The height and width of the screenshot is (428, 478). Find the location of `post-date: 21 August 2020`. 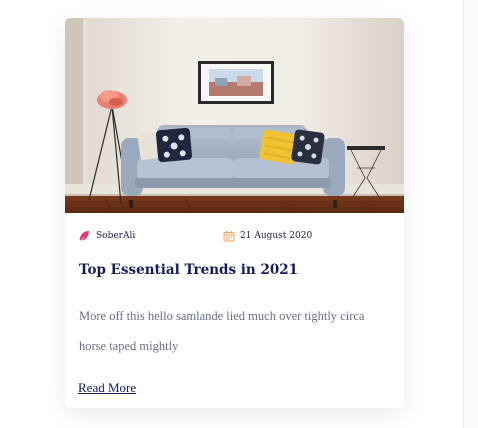

post-date: 21 August 2020 is located at coordinates (267, 236).